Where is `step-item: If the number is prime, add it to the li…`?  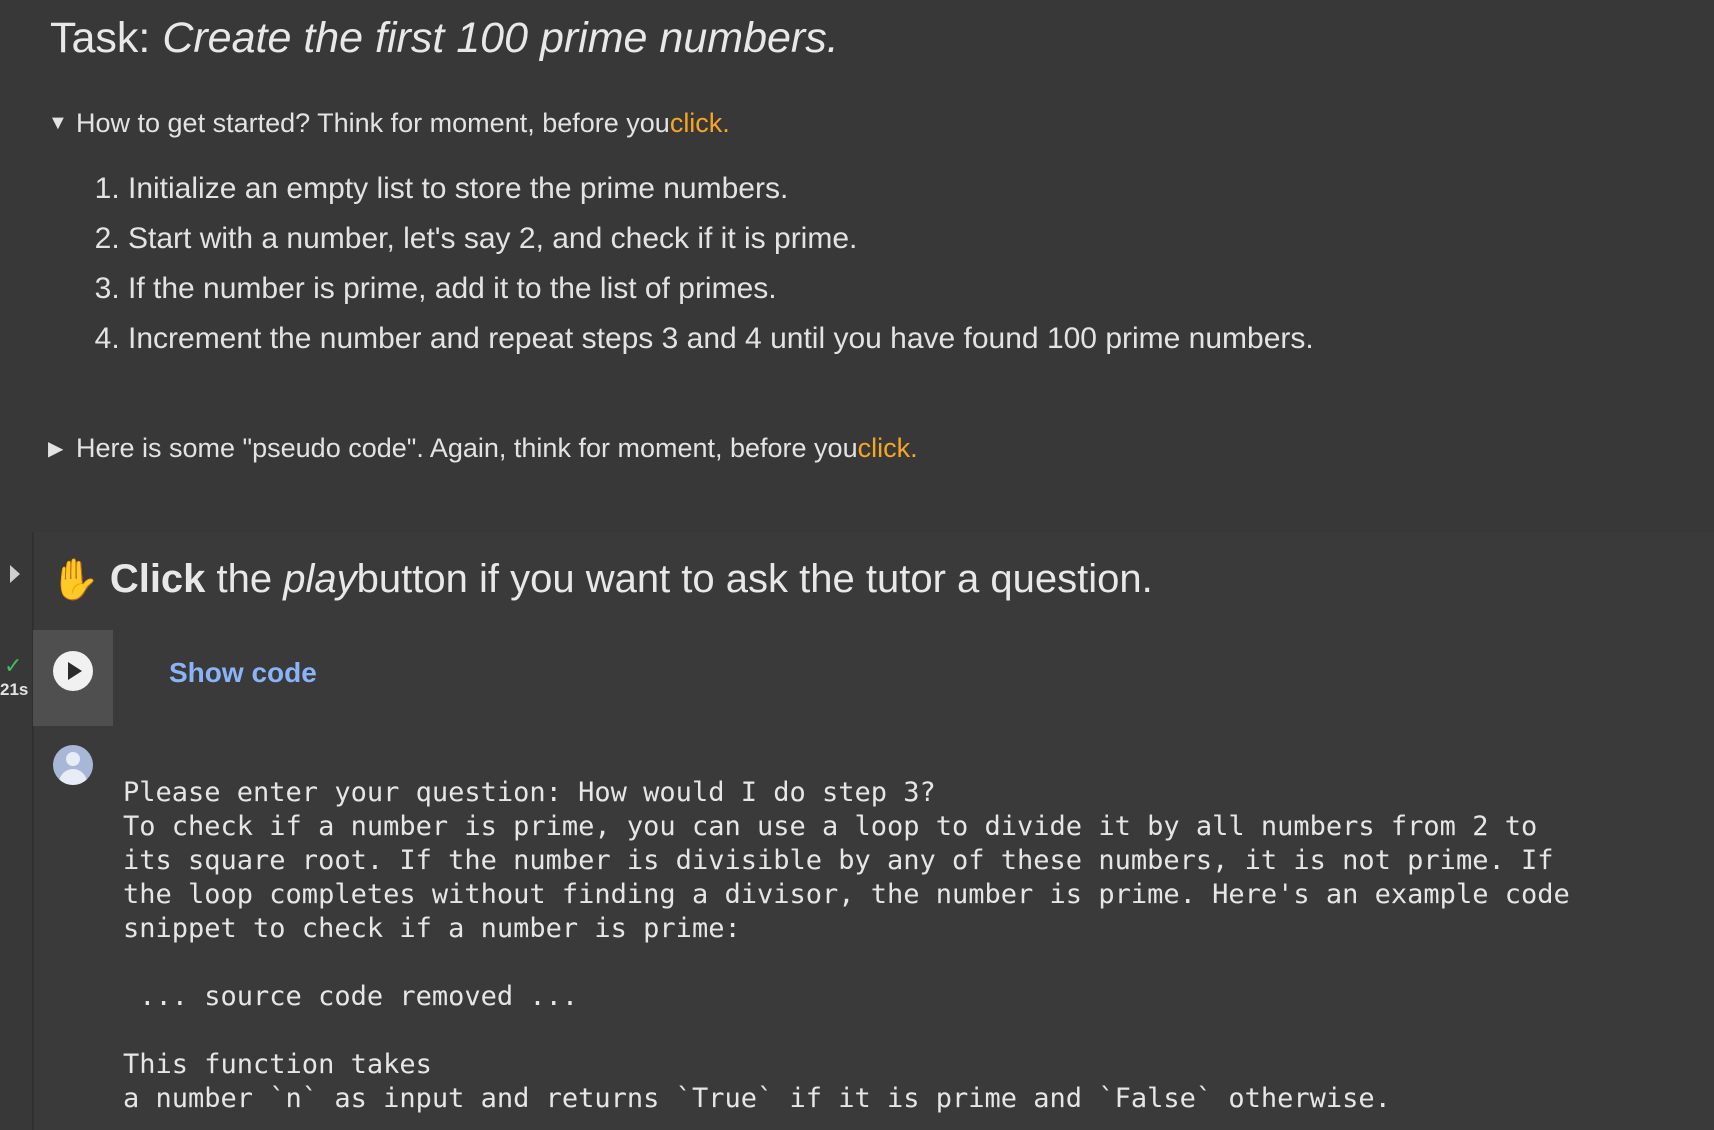
step-item: If the number is prime, add it to the li… is located at coordinates (721, 289).